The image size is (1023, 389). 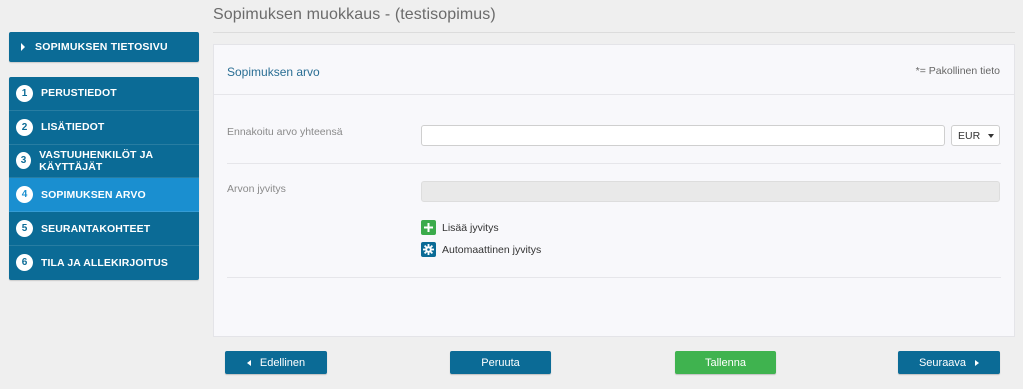 I want to click on step-contract-value: 4 SOPIMUKSEN ARVO, so click(x=104, y=195).